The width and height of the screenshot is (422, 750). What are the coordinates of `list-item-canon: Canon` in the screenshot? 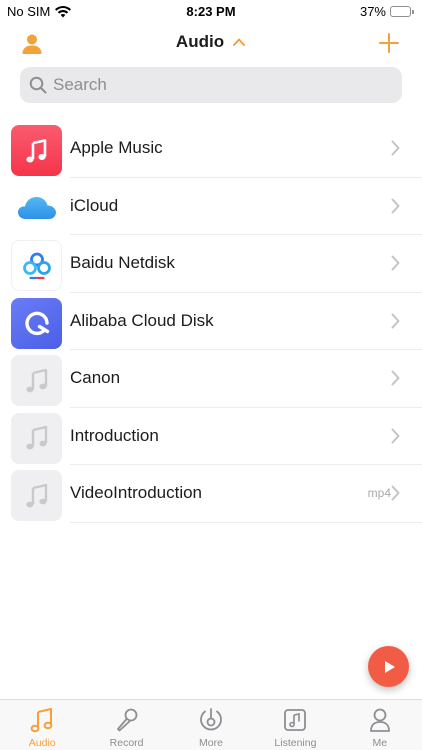 It's located at (211, 378).